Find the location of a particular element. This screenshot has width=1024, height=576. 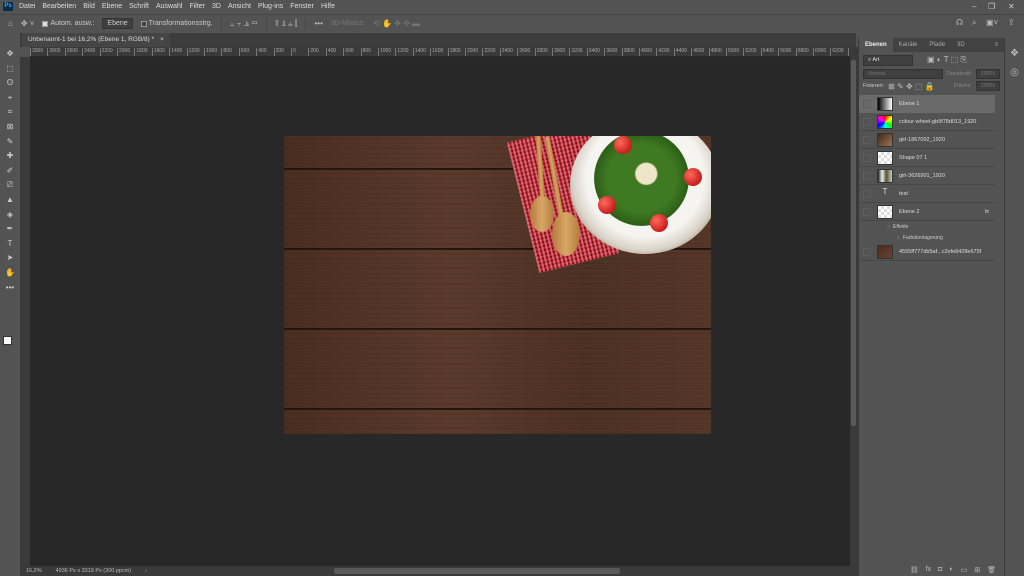

foreground-color-swatch is located at coordinates (7, 340).